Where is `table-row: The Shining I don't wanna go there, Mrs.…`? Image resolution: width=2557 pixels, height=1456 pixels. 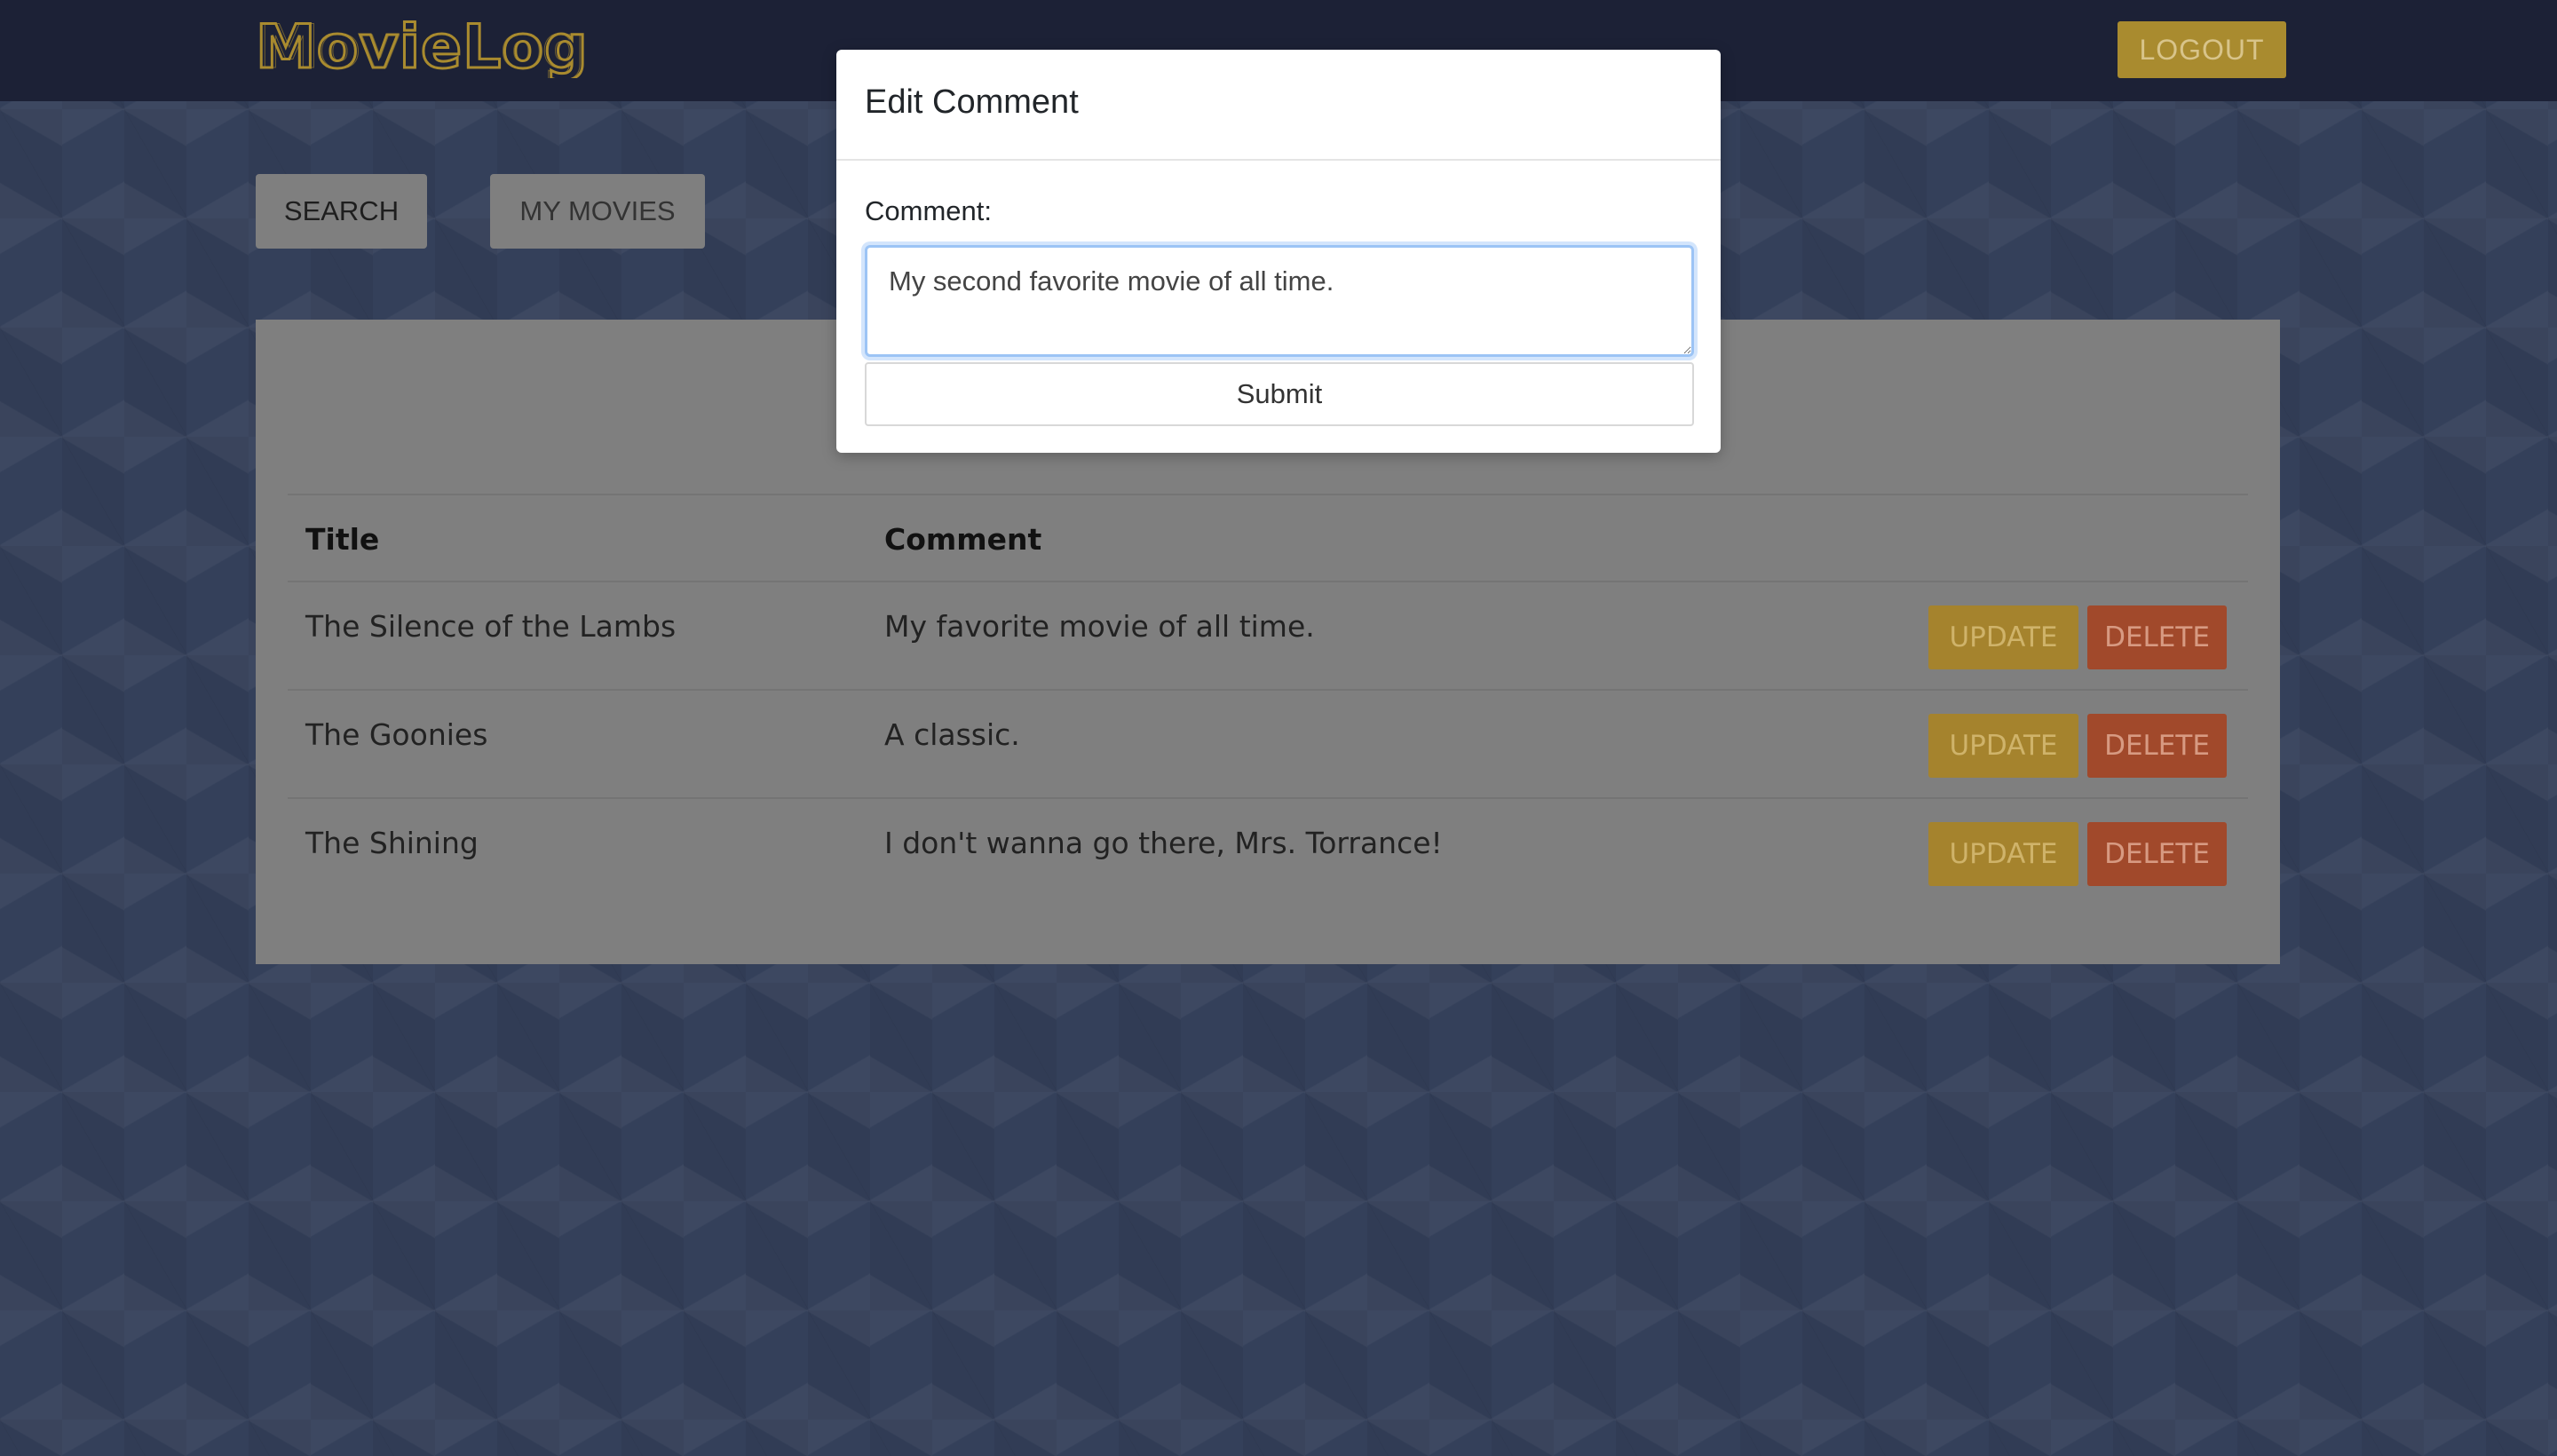 table-row: The Shining I don't wanna go there, Mrs.… is located at coordinates (1268, 851).